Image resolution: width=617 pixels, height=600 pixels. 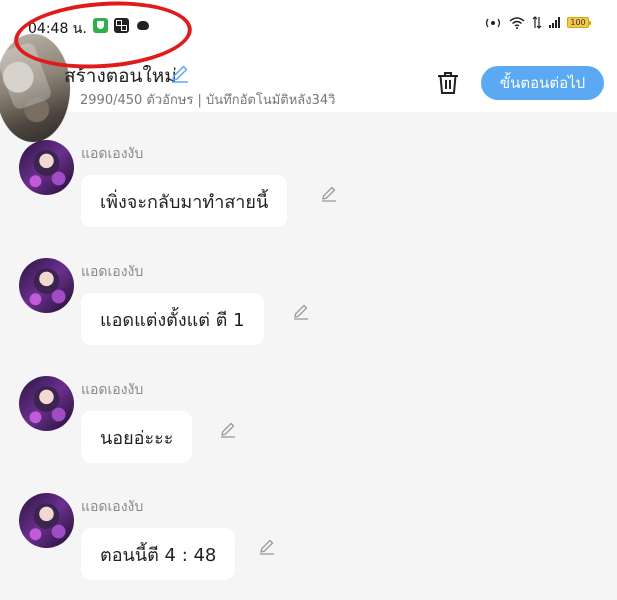 What do you see at coordinates (121, 25) in the screenshot?
I see `qr-app-icon` at bounding box center [121, 25].